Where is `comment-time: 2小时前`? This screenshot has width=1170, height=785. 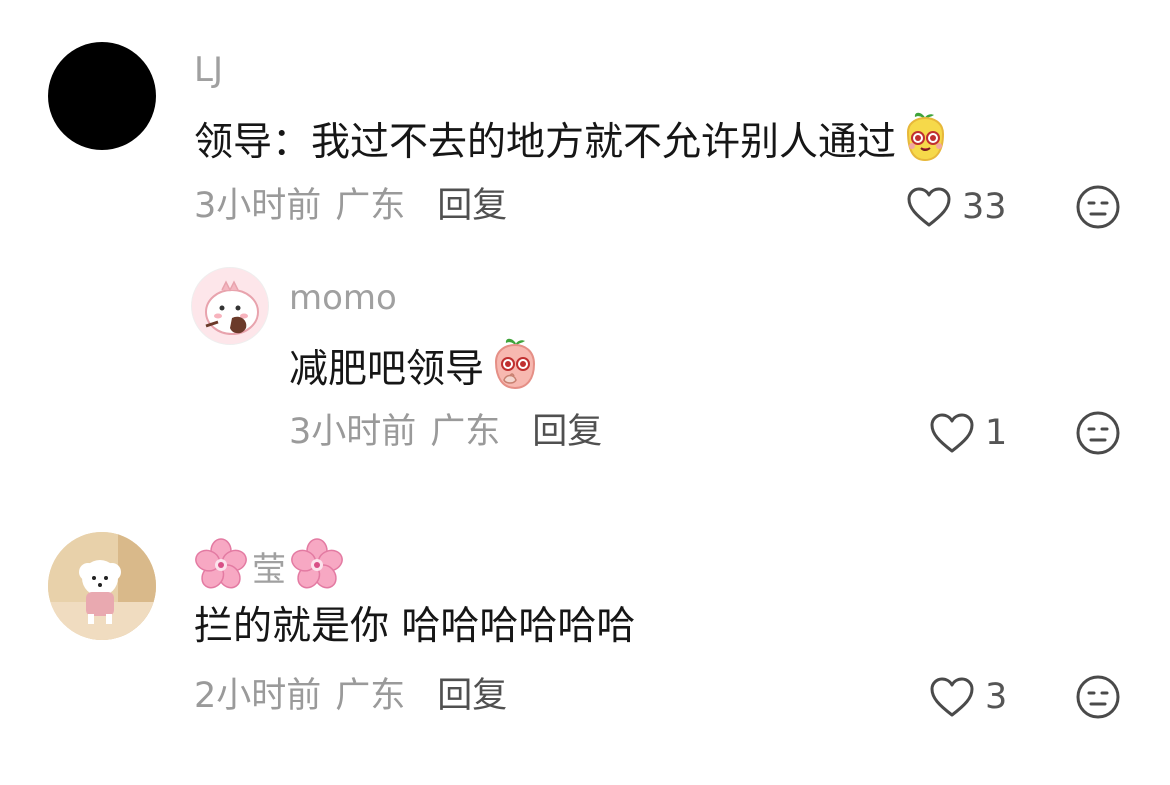
comment-time: 2小时前 is located at coordinates (258, 696).